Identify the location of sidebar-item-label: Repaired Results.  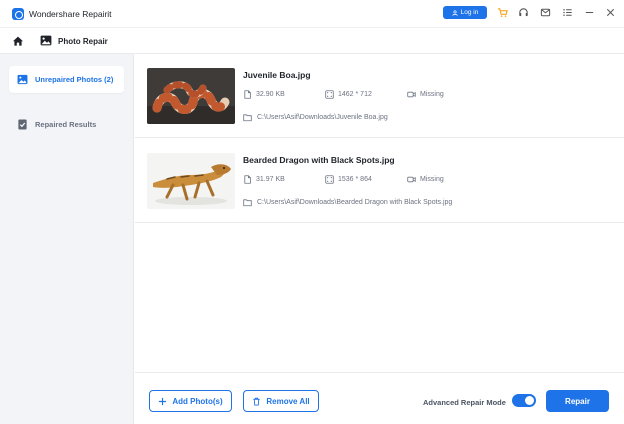
(66, 124).